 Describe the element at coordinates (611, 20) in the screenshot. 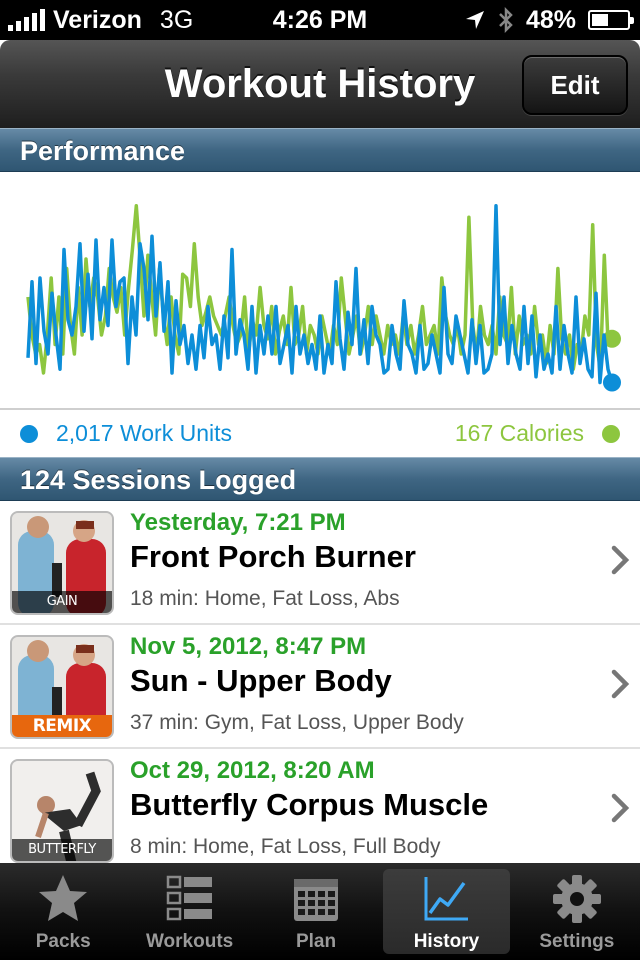

I see `battery-icon` at that location.